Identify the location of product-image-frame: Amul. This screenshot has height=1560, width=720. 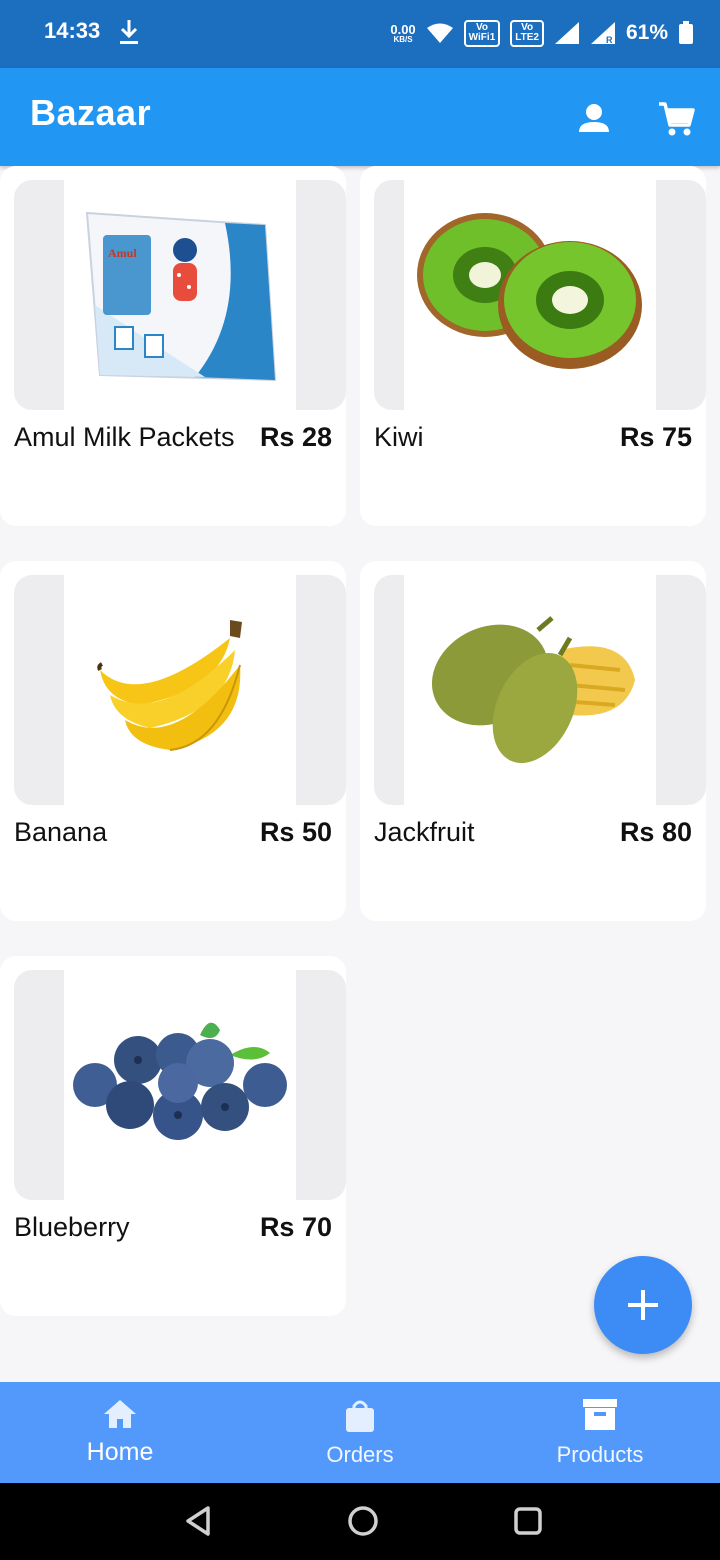
(180, 295).